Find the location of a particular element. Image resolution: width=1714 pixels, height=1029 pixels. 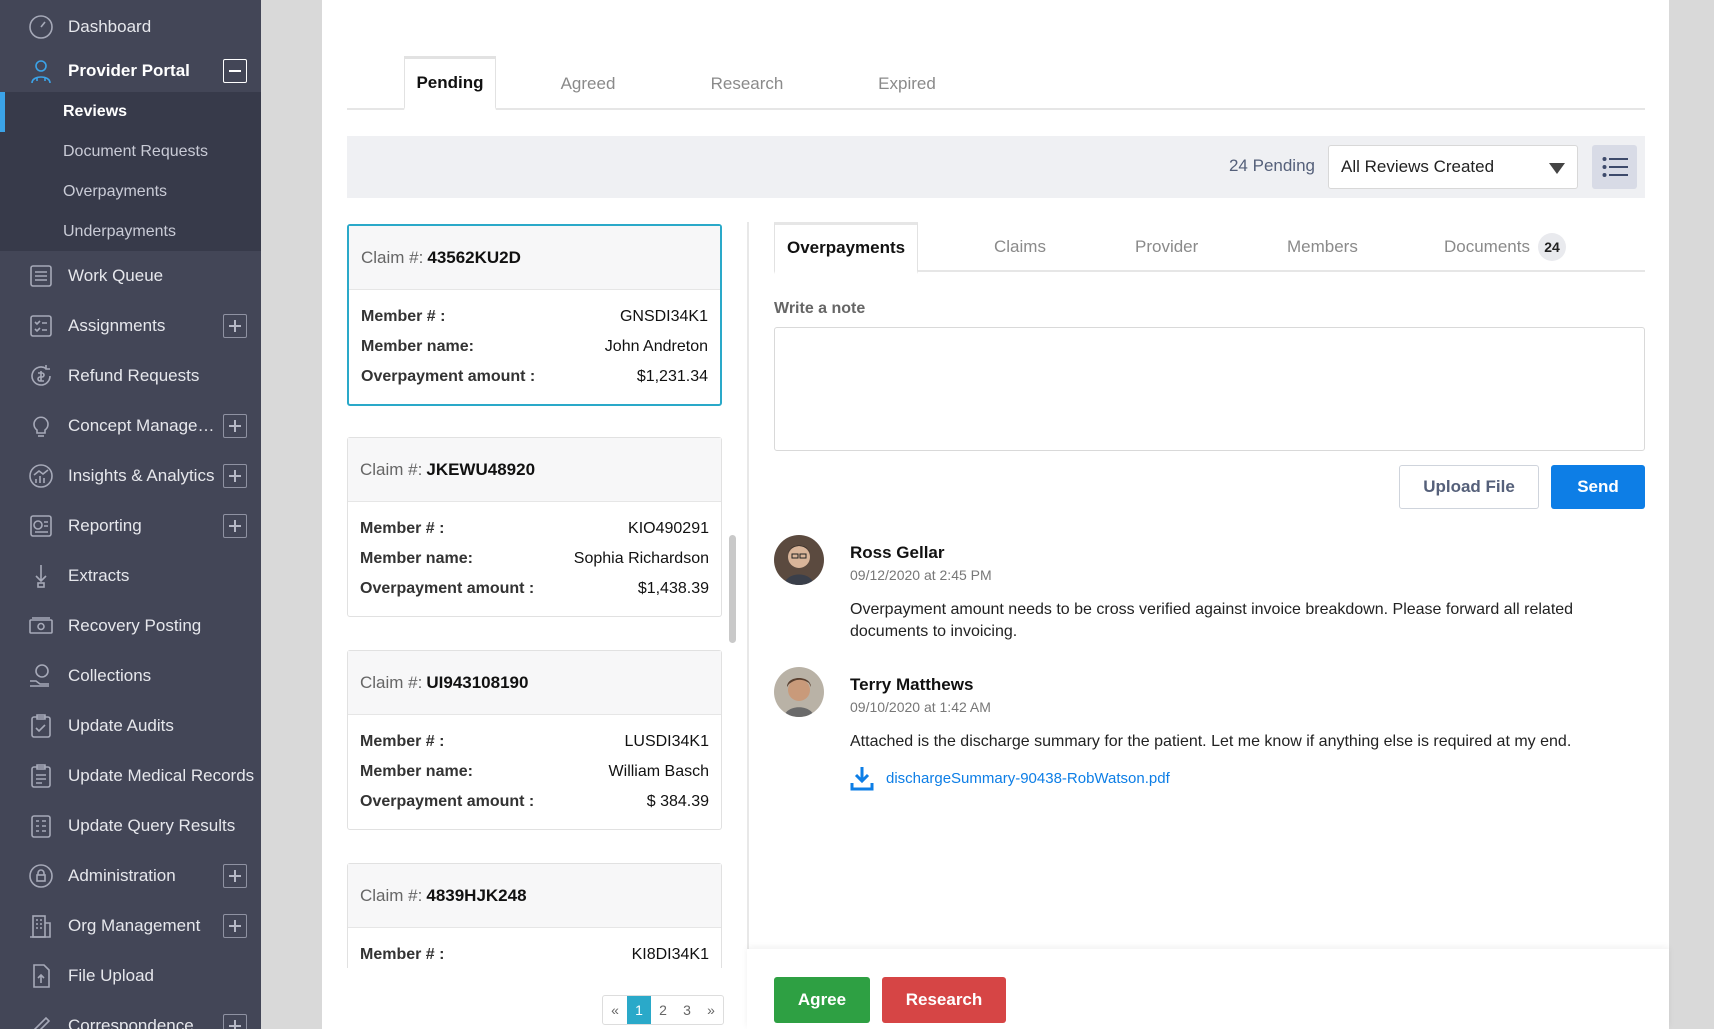

claim-header: Claim #: UI943108190 is located at coordinates (534, 683).